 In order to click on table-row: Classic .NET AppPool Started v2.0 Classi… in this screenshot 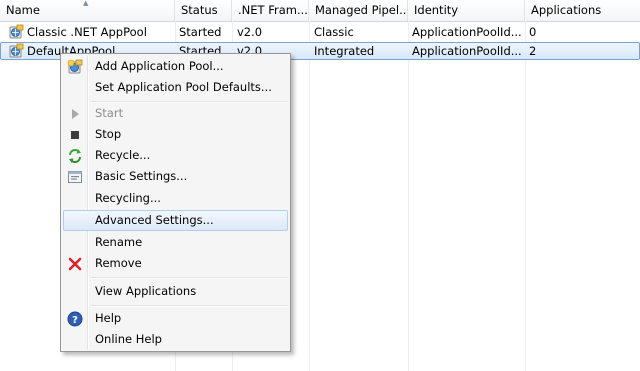, I will do `click(320, 32)`.